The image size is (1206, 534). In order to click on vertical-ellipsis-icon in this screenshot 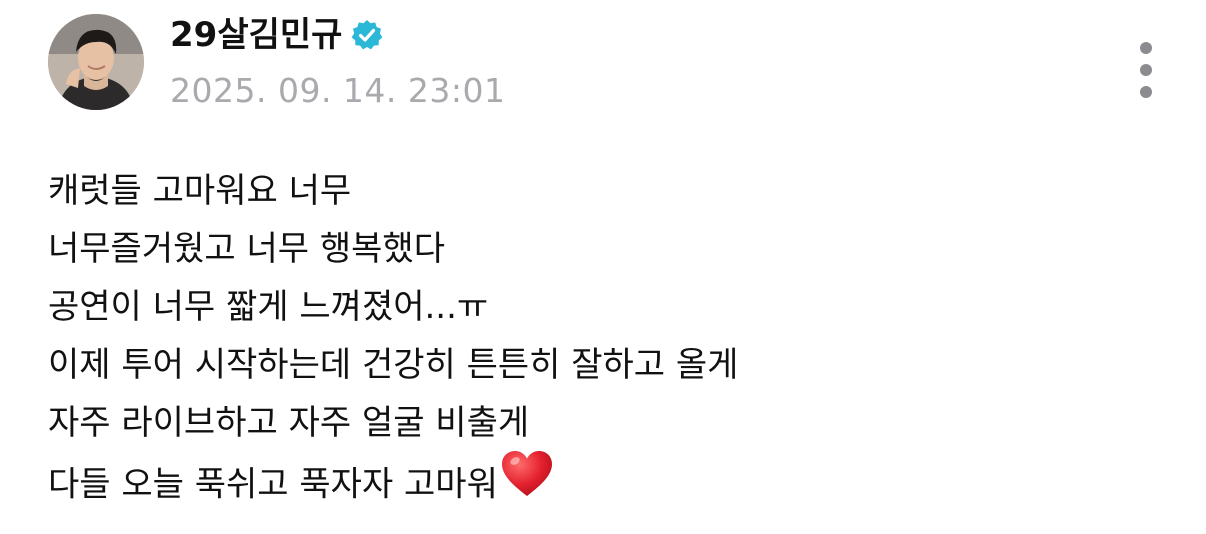, I will do `click(1146, 48)`.